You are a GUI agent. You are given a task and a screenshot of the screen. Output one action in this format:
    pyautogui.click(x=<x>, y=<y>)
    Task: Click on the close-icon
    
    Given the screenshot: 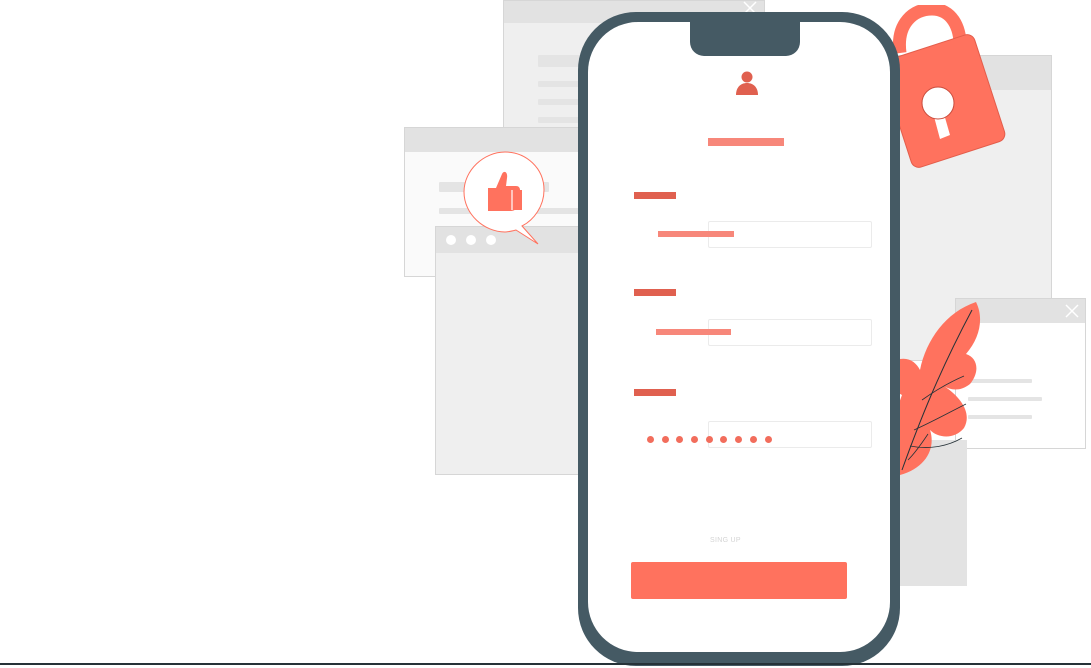 What is the action you would take?
    pyautogui.click(x=1072, y=311)
    